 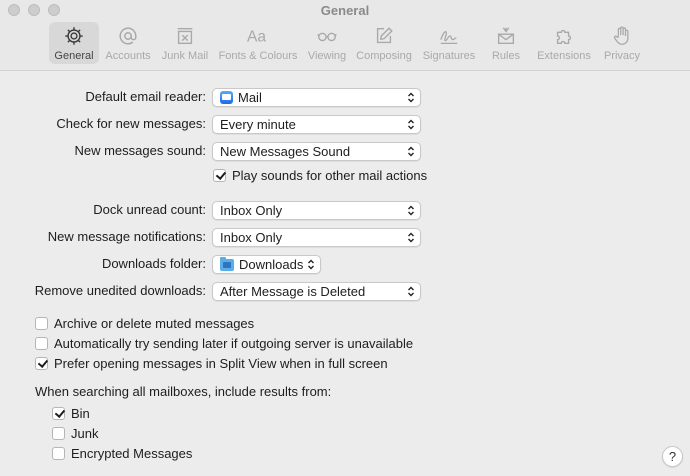 I want to click on dock-unread-label: Dock unread count:, so click(x=149, y=209).